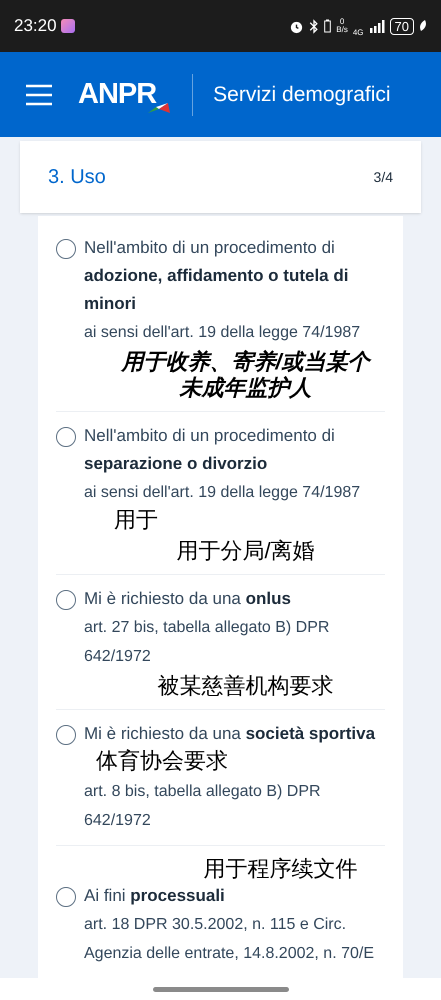 Image resolution: width=441 pixels, height=1000 pixels. What do you see at coordinates (246, 686) in the screenshot?
I see `handwritten-note: 被某慈善机构要求` at bounding box center [246, 686].